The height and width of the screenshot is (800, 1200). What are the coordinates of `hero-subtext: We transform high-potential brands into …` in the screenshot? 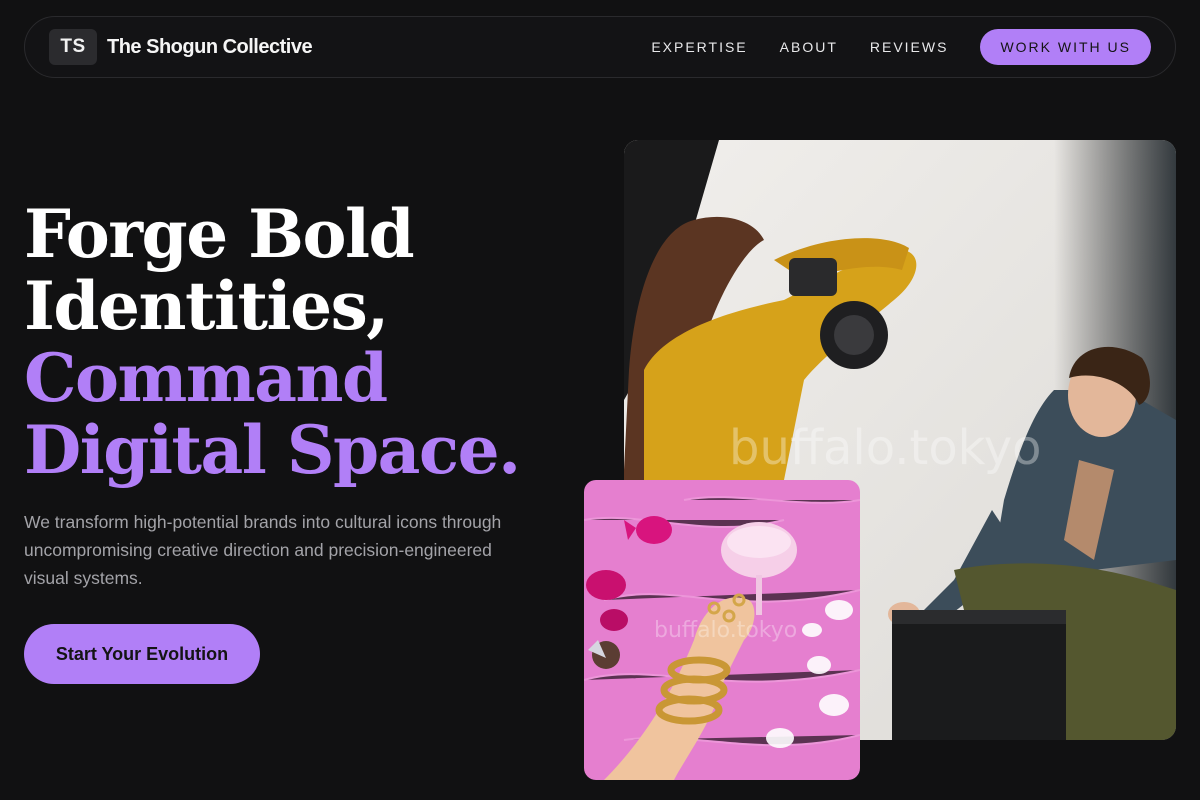 It's located at (263, 550).